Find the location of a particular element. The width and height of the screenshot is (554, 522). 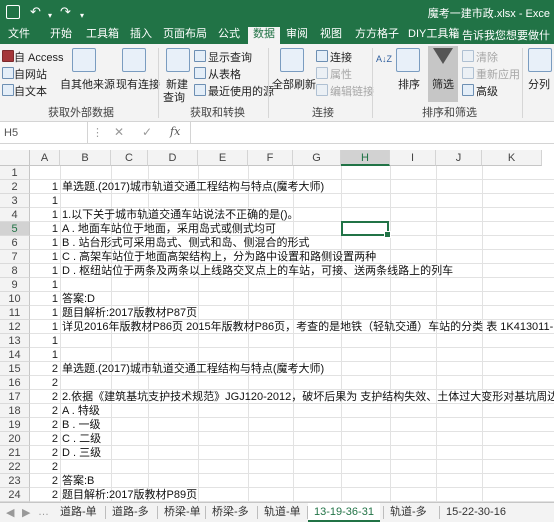

more-options-icon: ⋮ is located at coordinates (97, 132).